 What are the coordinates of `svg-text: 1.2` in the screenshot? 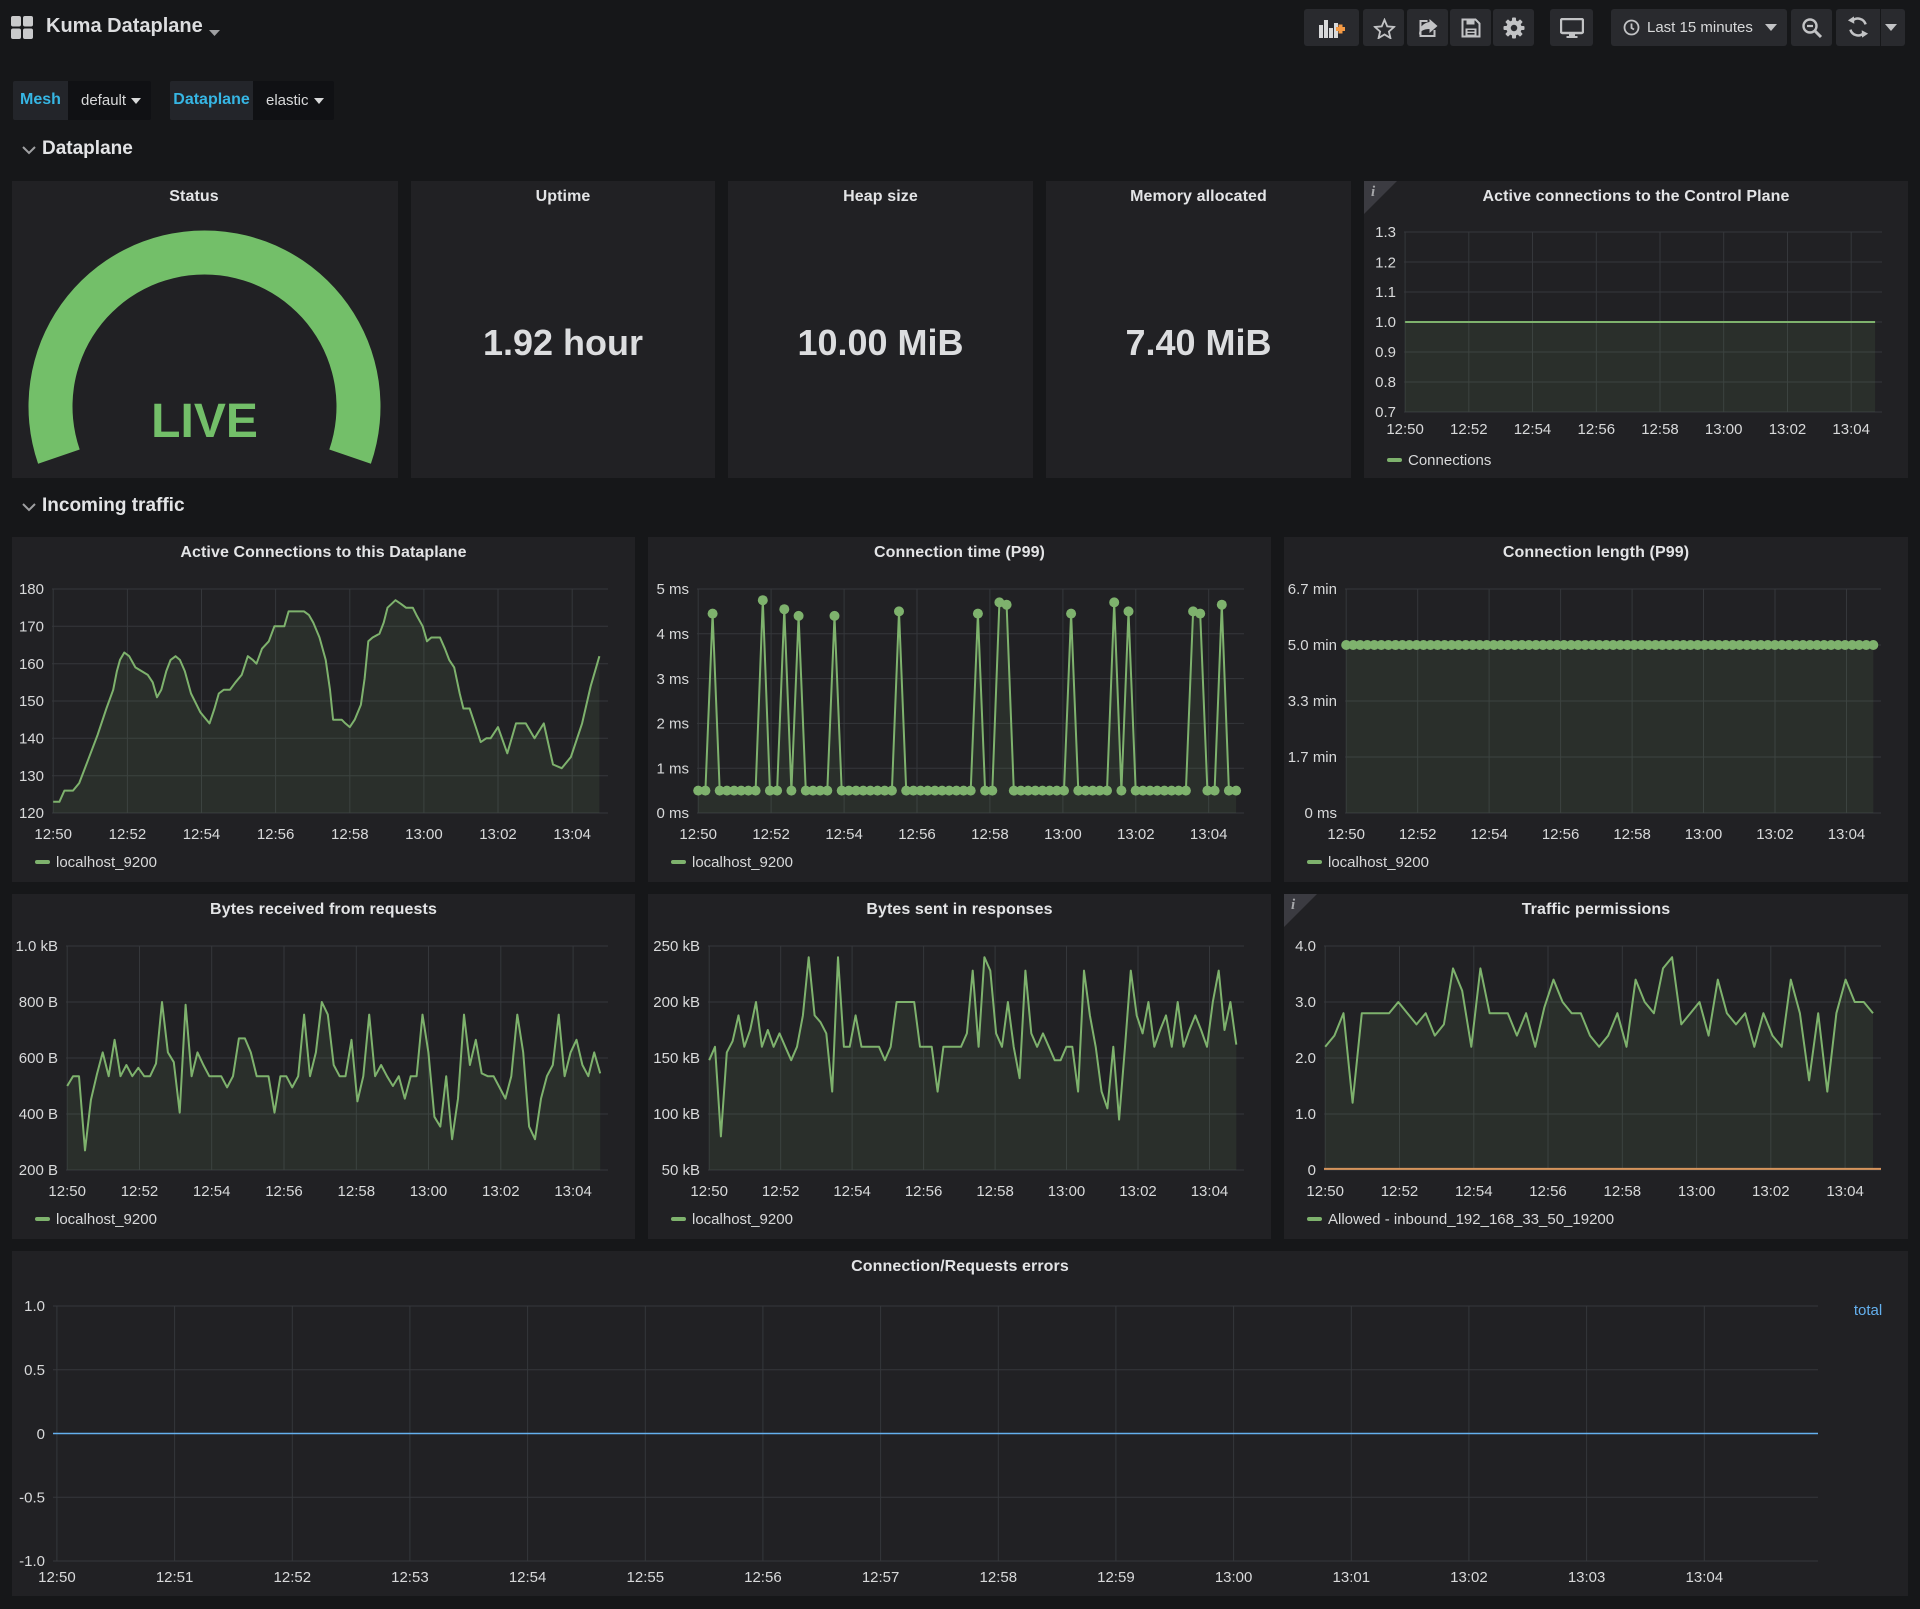 It's located at (1385, 262).